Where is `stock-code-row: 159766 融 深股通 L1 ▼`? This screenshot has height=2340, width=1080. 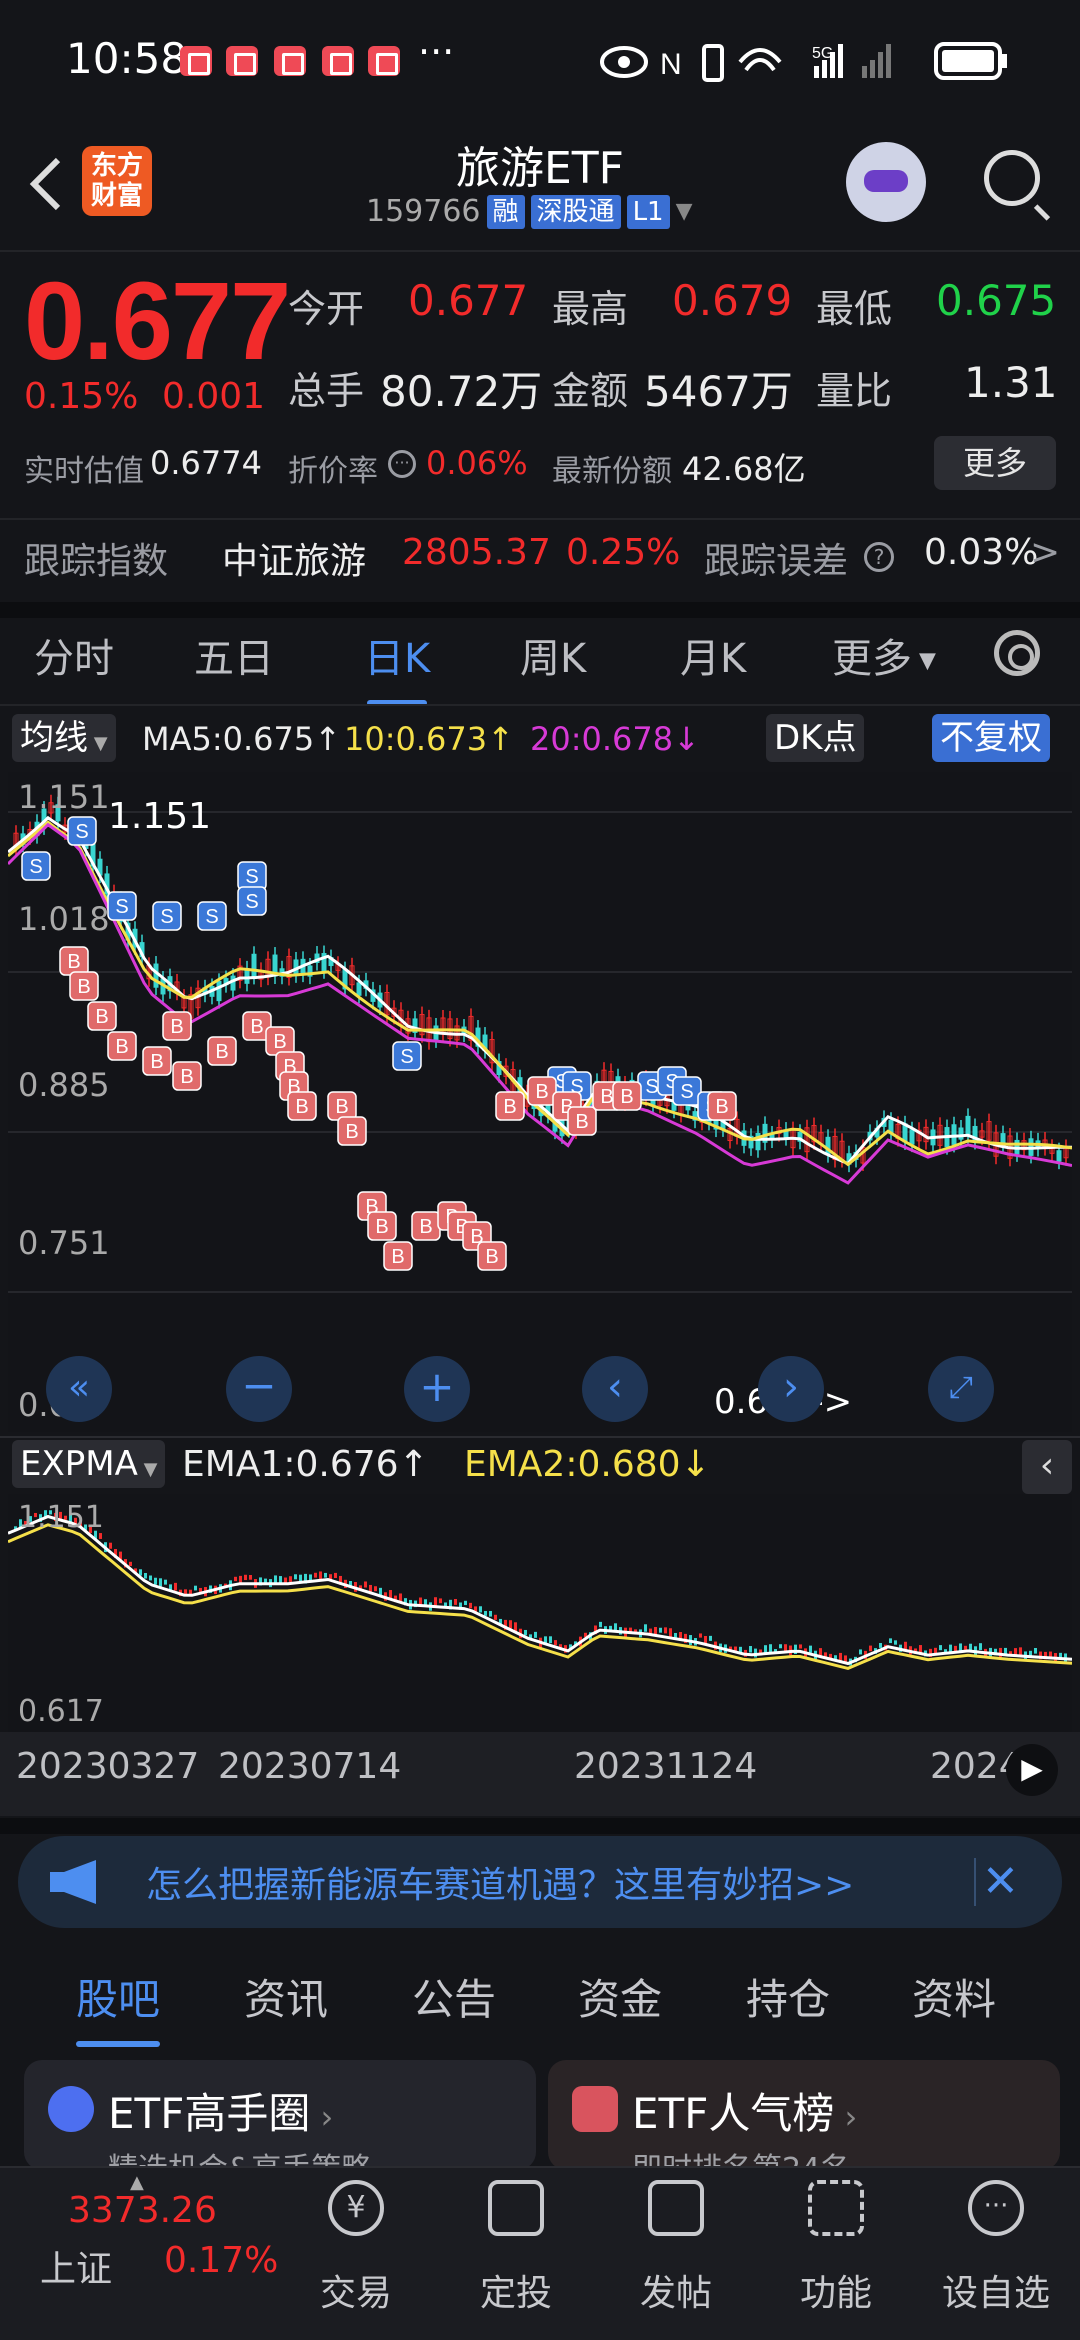 stock-code-row: 159766 融 深股通 L1 ▼ is located at coordinates (529, 211).